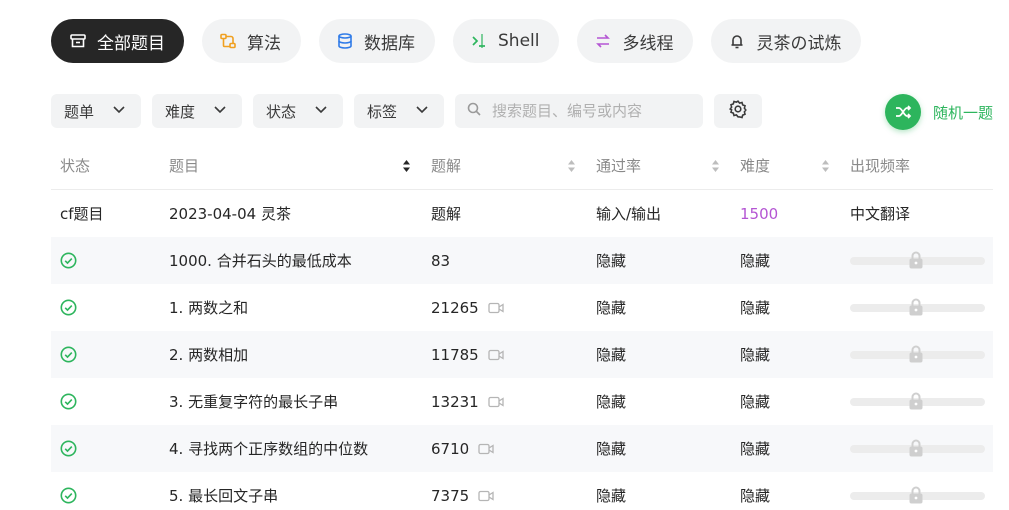  I want to click on tab-label: 算法, so click(264, 43).